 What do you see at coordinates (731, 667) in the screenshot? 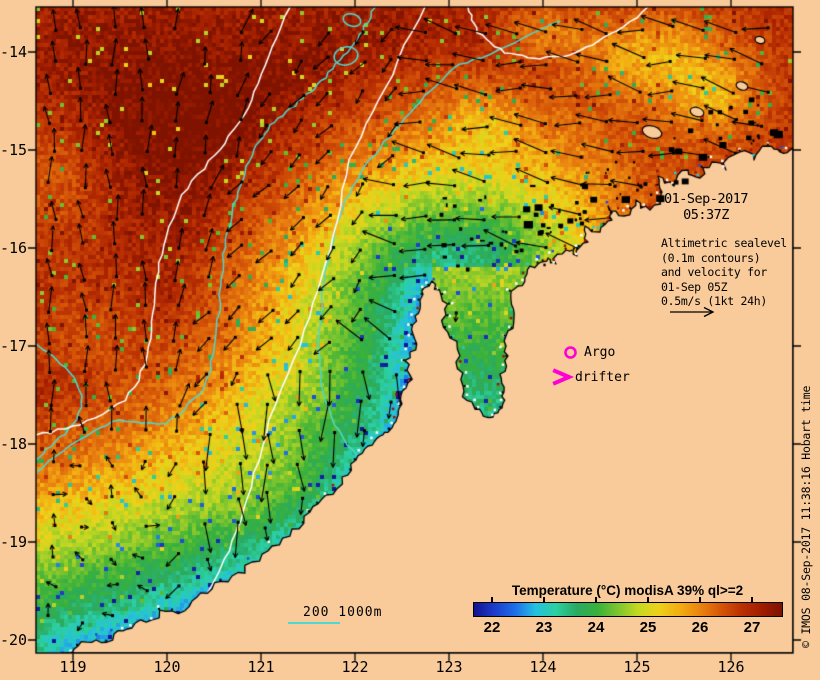
I see `x-axis-label: 126` at bounding box center [731, 667].